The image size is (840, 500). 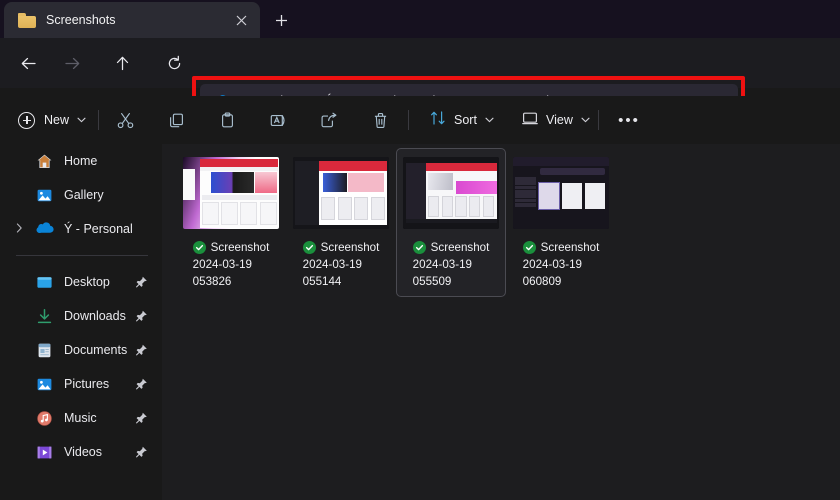 I want to click on cut-icon, so click(x=125, y=120).